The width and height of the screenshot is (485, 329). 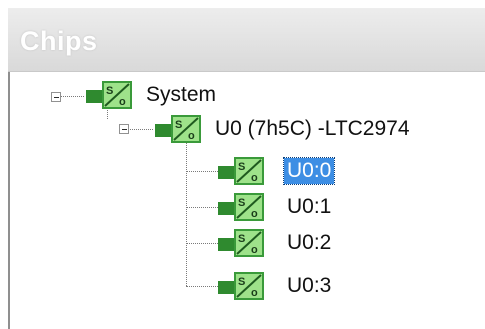 What do you see at coordinates (309, 207) in the screenshot?
I see `tree-node-channel: U0:1` at bounding box center [309, 207].